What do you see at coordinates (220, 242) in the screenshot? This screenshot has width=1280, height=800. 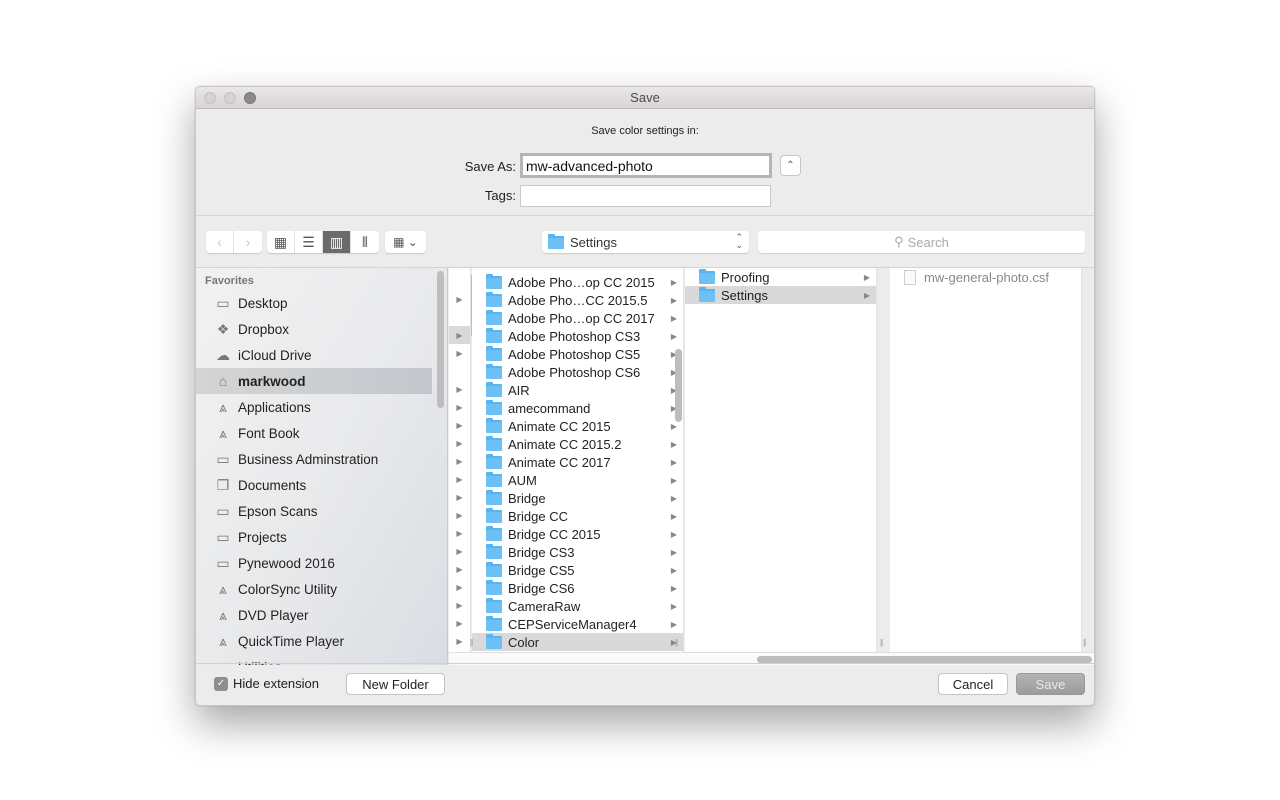 I see `back-button: ‹` at bounding box center [220, 242].